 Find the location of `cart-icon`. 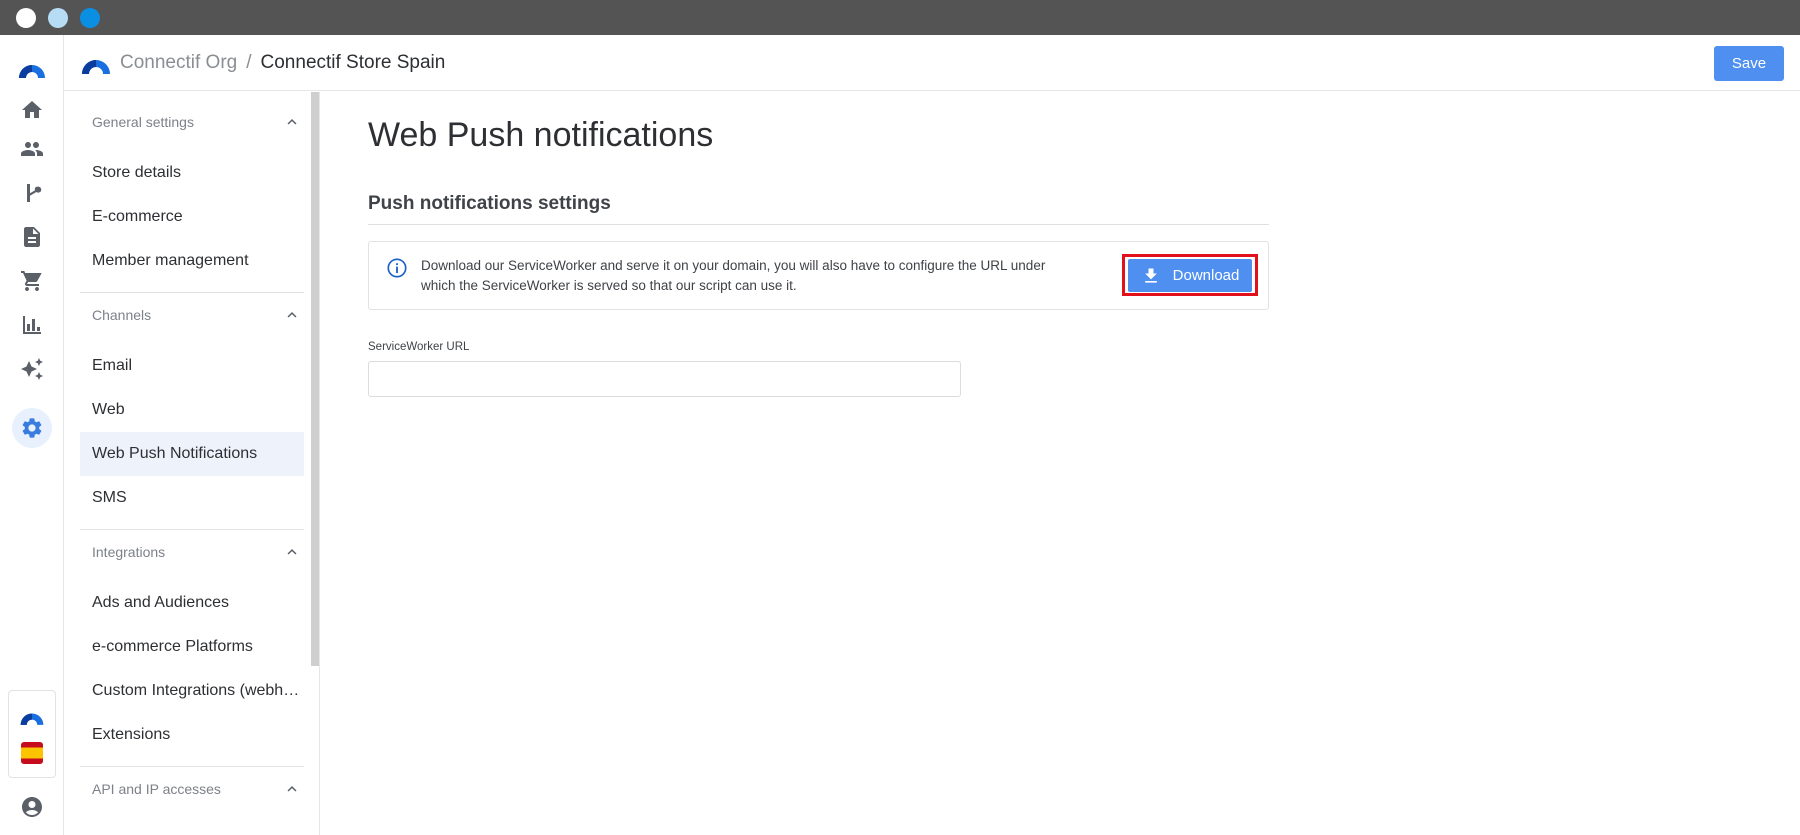

cart-icon is located at coordinates (32, 281).